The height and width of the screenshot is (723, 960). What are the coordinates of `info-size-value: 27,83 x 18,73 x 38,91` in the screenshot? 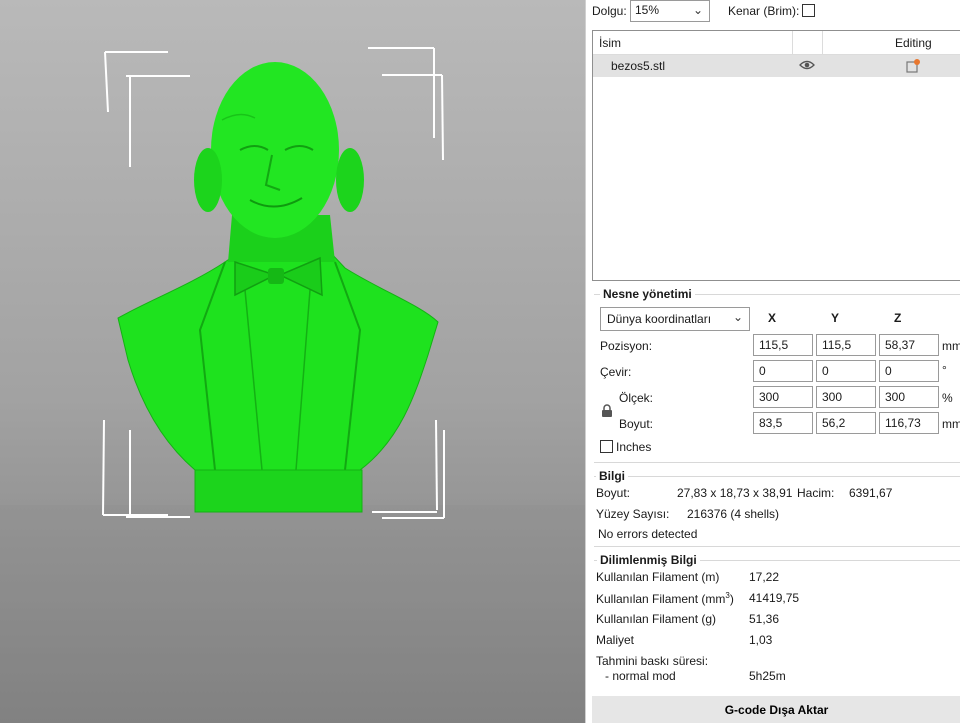 It's located at (735, 493).